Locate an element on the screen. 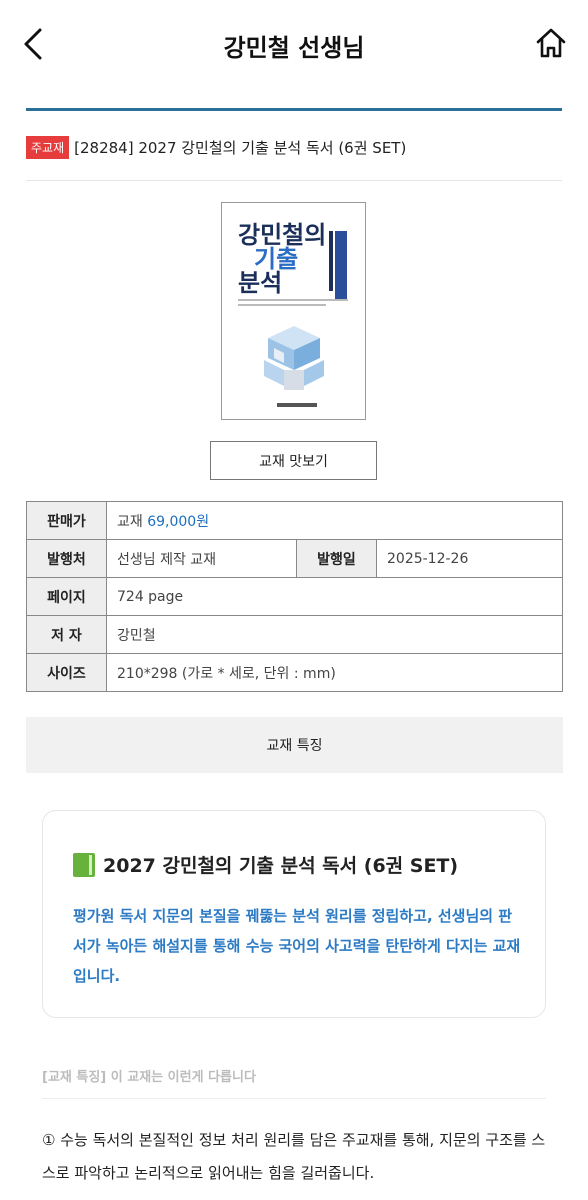 The width and height of the screenshot is (588, 1200). book-cover-image: 강민철의 기출 분석 is located at coordinates (293, 311).